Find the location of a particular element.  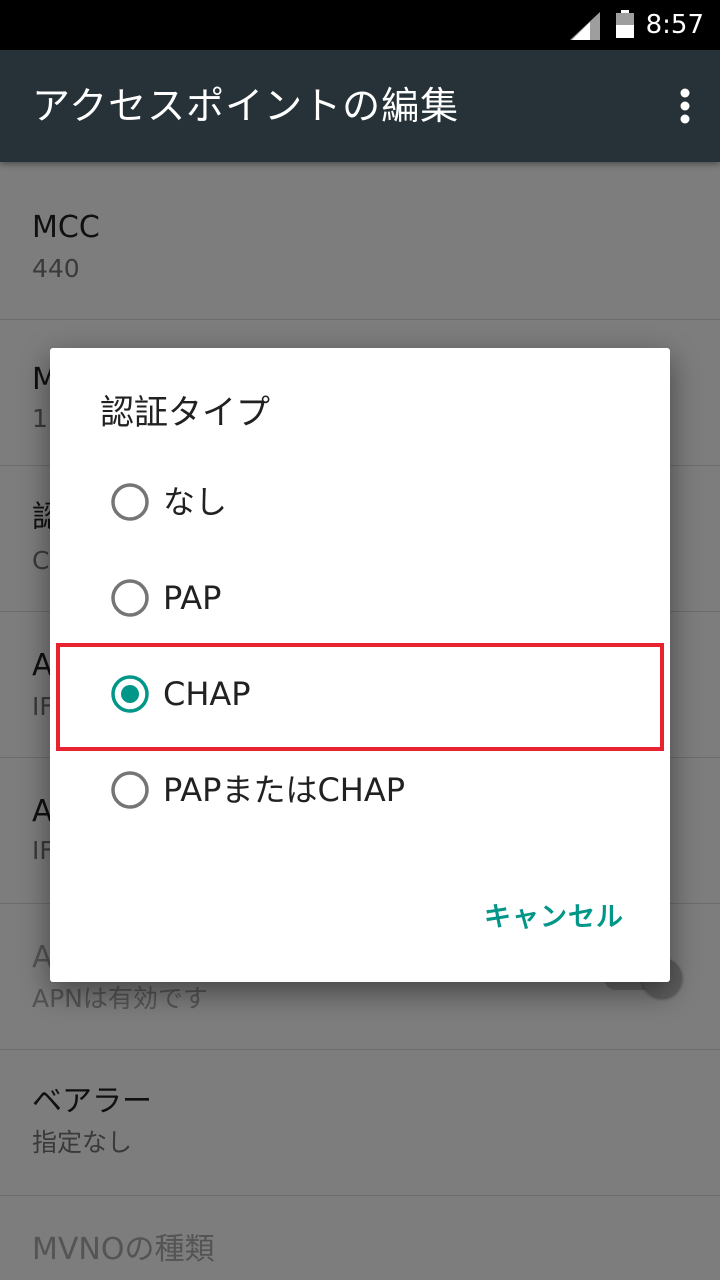

status-bar: 8:57 is located at coordinates (360, 25).